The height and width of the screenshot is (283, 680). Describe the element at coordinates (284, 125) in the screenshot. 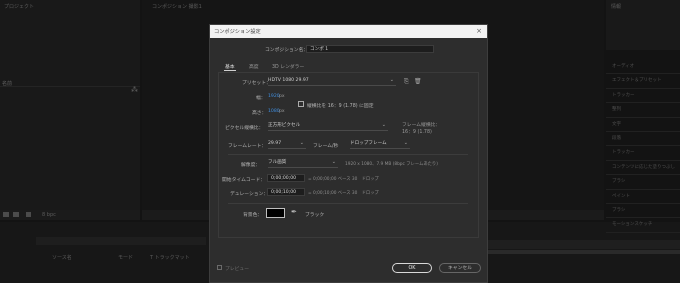

I see `pixel-aspect-value: 正方形ピクセル` at that location.